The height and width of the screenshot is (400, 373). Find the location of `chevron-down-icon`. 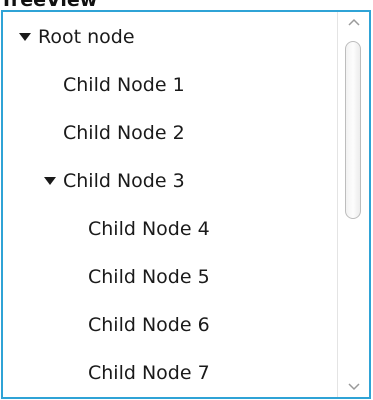

chevron-down-icon is located at coordinates (353, 387).